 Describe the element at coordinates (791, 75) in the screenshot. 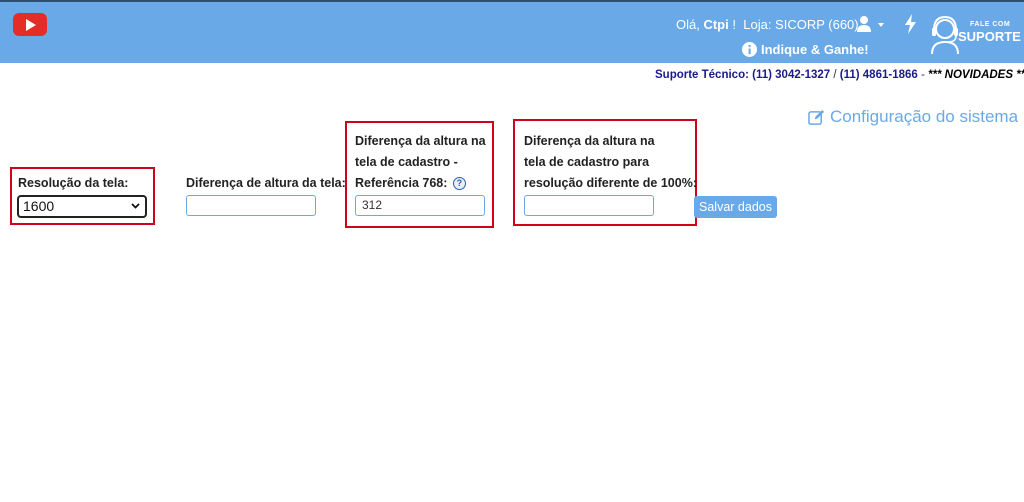

I see `support-phone-1: (11) 3042-1327` at that location.